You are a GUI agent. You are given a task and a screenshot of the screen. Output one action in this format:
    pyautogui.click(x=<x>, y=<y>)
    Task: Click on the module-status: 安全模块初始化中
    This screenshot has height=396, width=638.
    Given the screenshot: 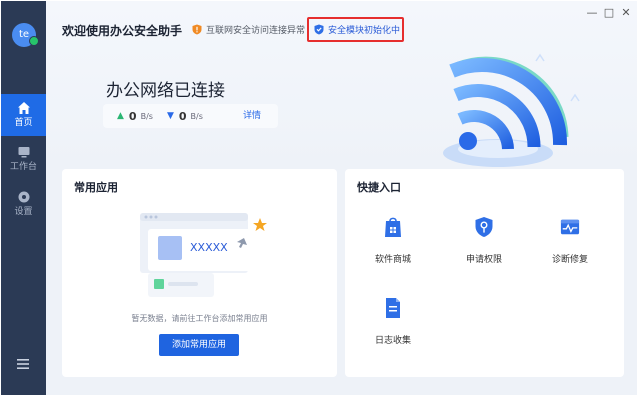 What is the action you would take?
    pyautogui.click(x=357, y=29)
    